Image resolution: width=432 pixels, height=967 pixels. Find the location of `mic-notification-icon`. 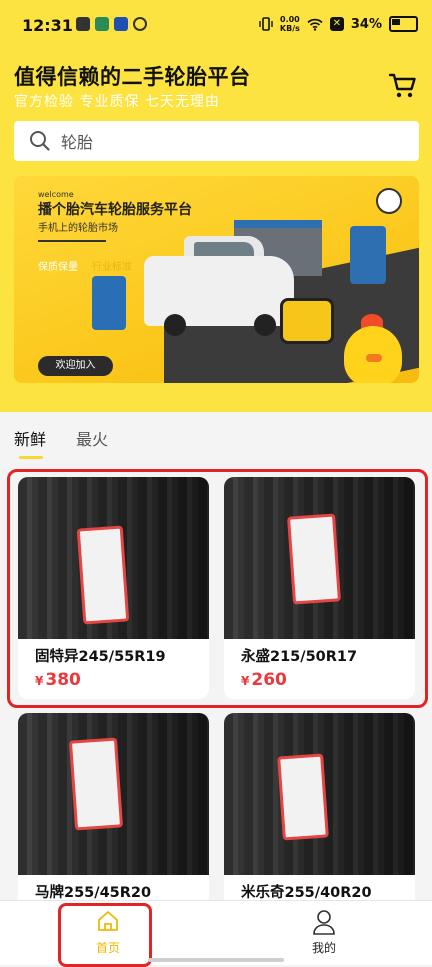

mic-notification-icon is located at coordinates (121, 24).